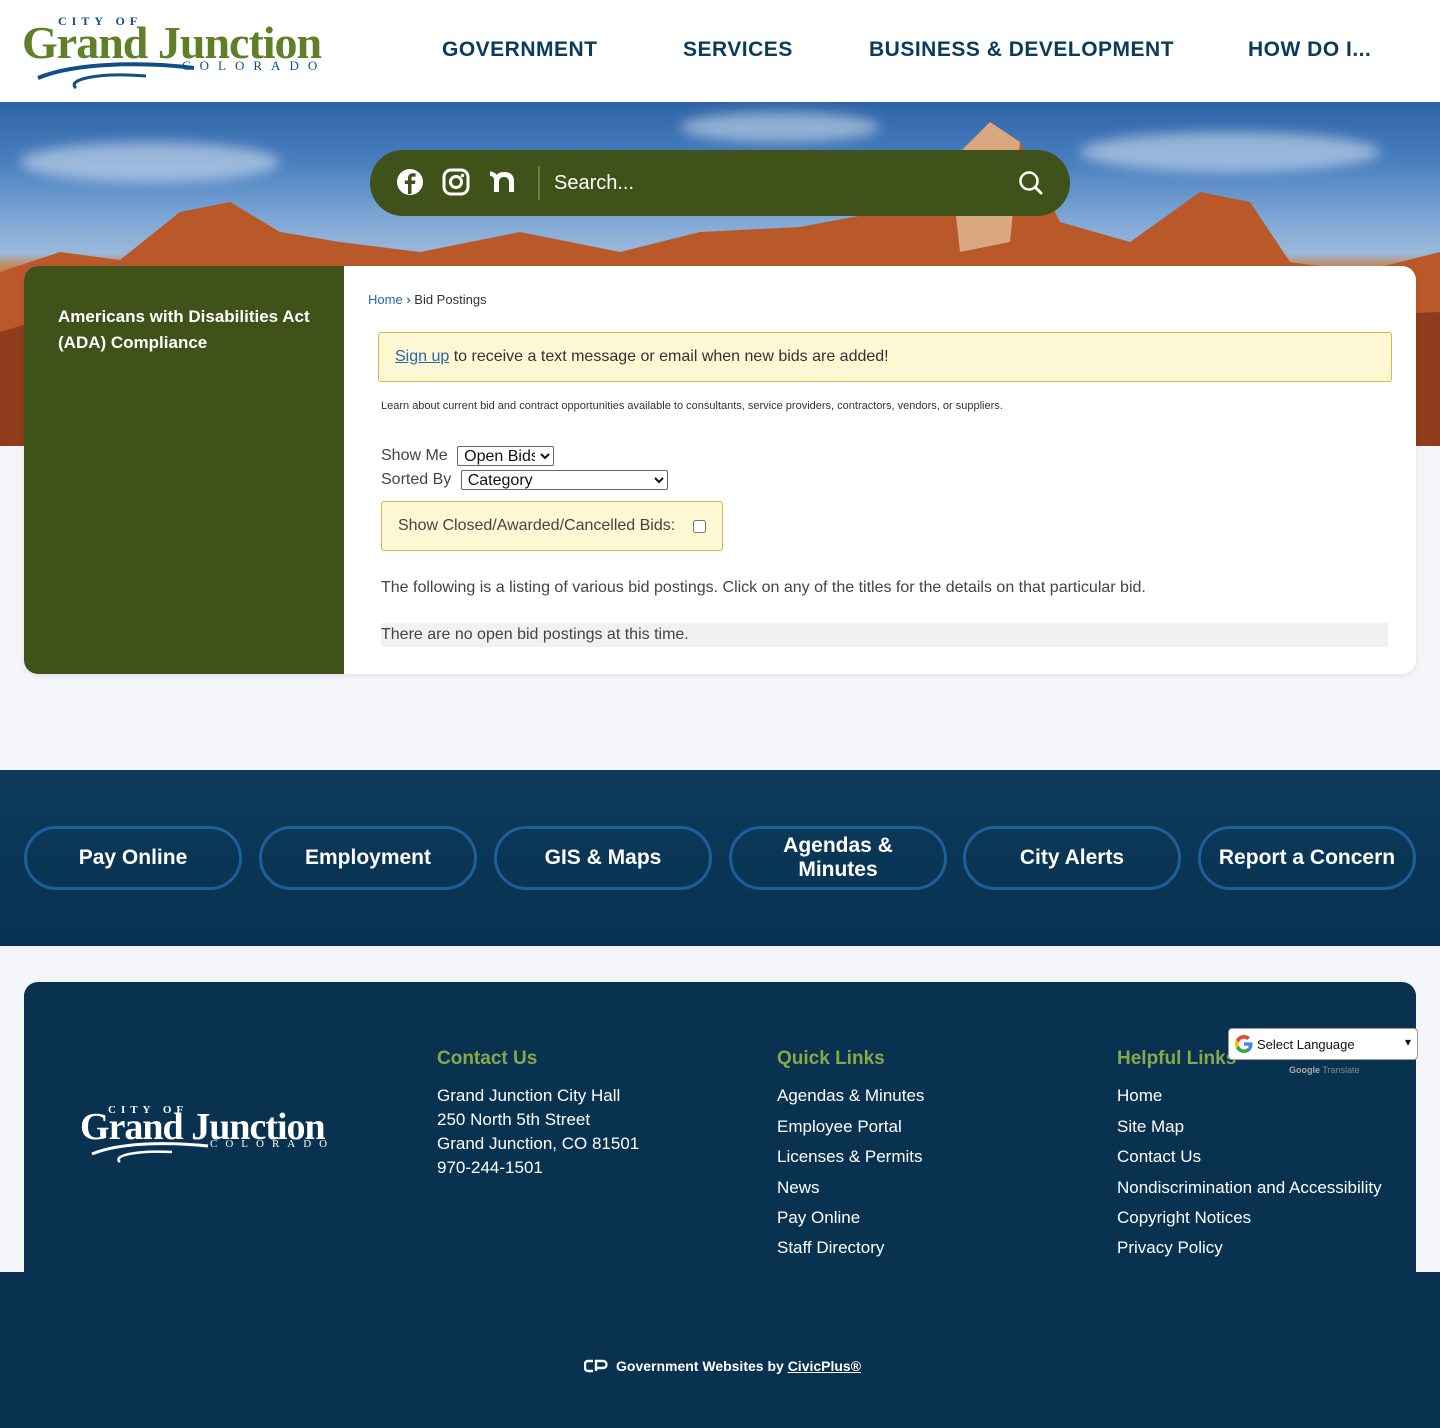 The width and height of the screenshot is (1440, 1428). I want to click on logo-state: COLORADO, so click(254, 65).